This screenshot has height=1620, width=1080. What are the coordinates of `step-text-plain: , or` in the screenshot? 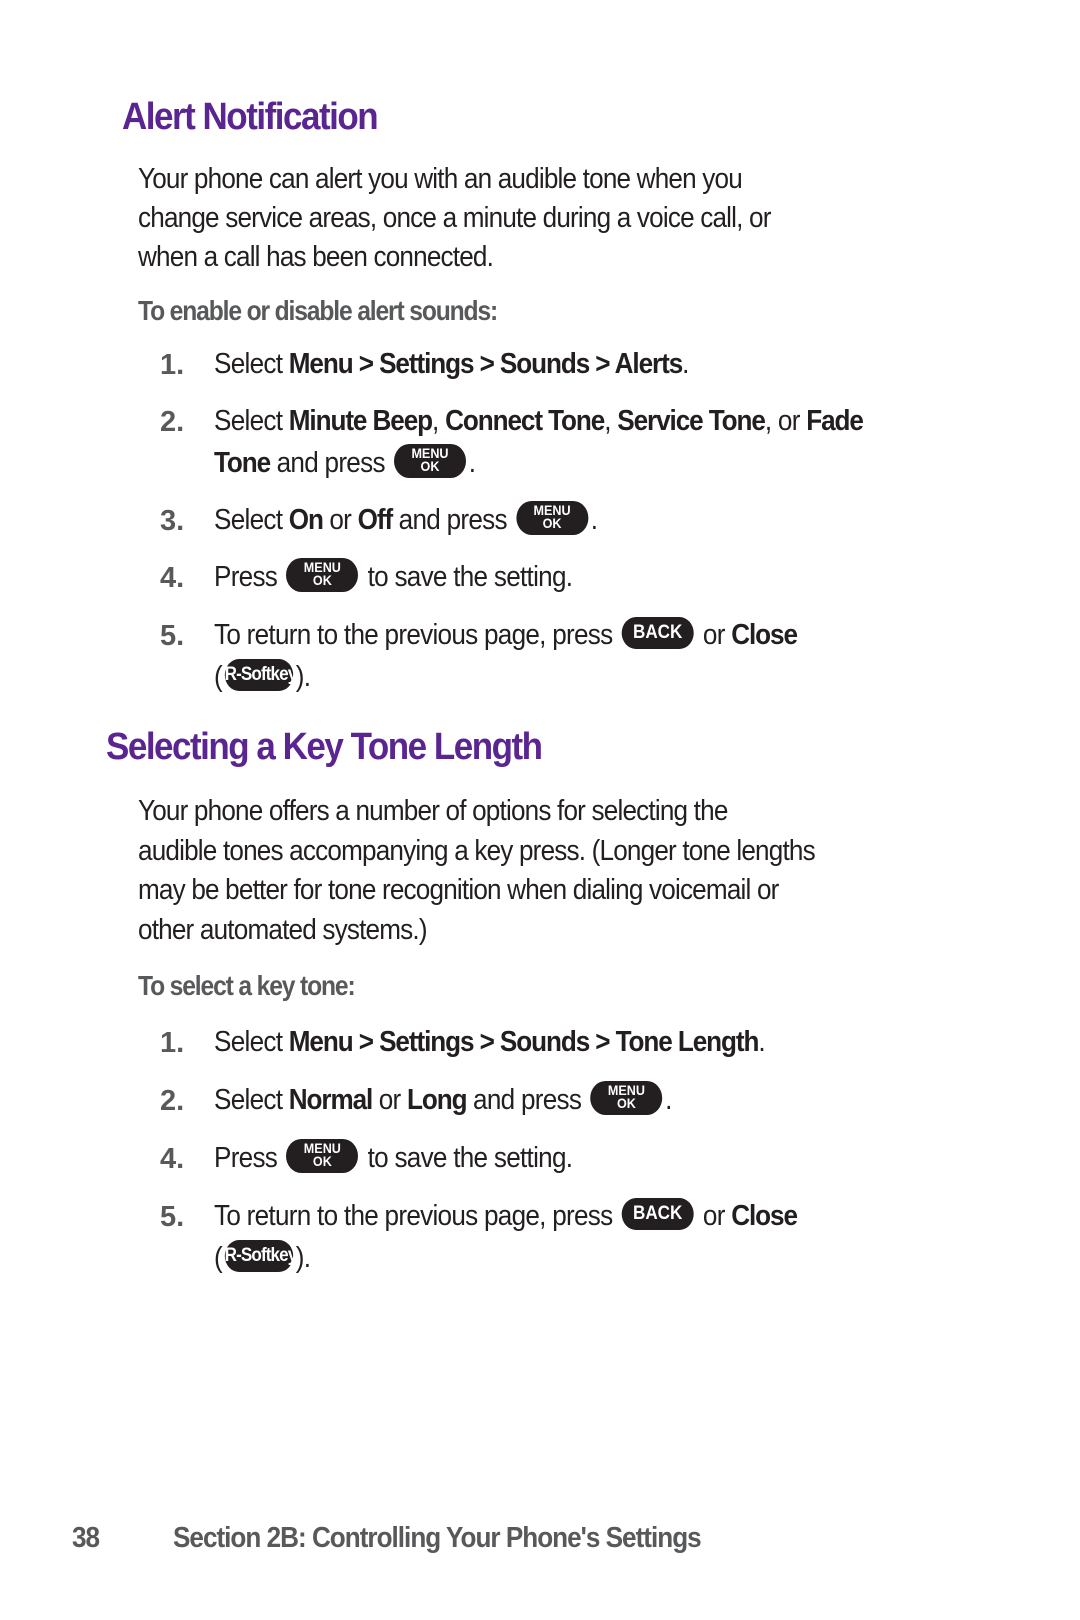 It's located at (785, 421).